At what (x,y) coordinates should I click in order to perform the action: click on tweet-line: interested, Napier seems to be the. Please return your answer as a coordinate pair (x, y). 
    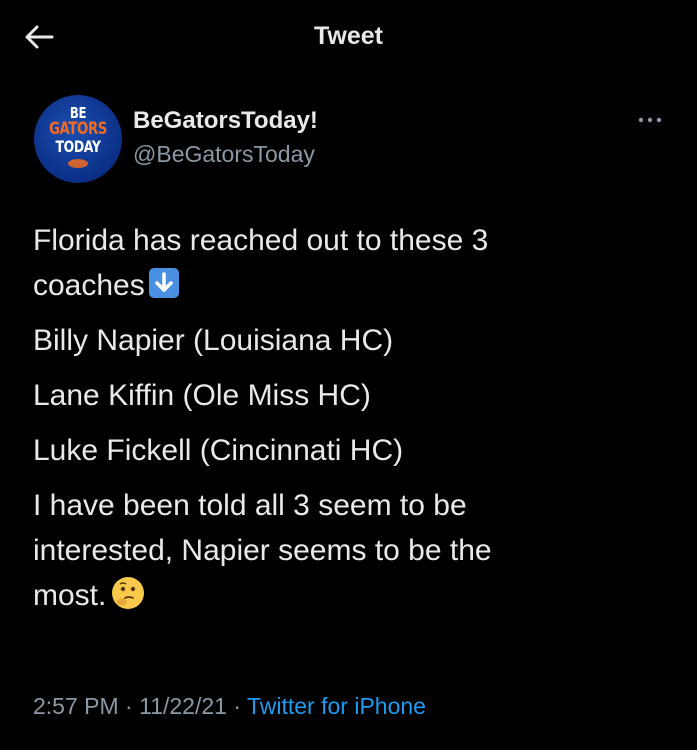
    Looking at the image, I should click on (262, 550).